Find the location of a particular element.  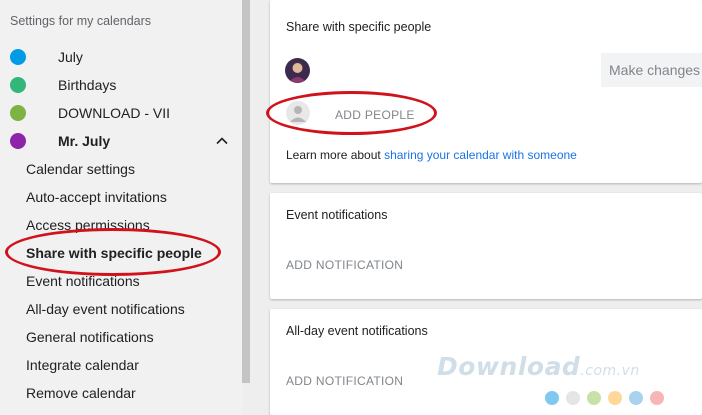

download-watermark: Download.com.vn is located at coordinates (538, 366).